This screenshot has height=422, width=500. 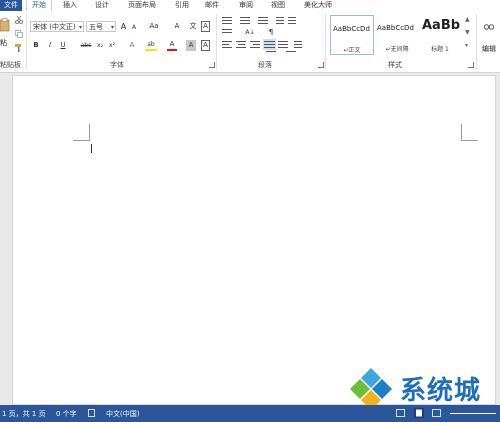 I want to click on watermark-text: 系统城, so click(x=441, y=391).